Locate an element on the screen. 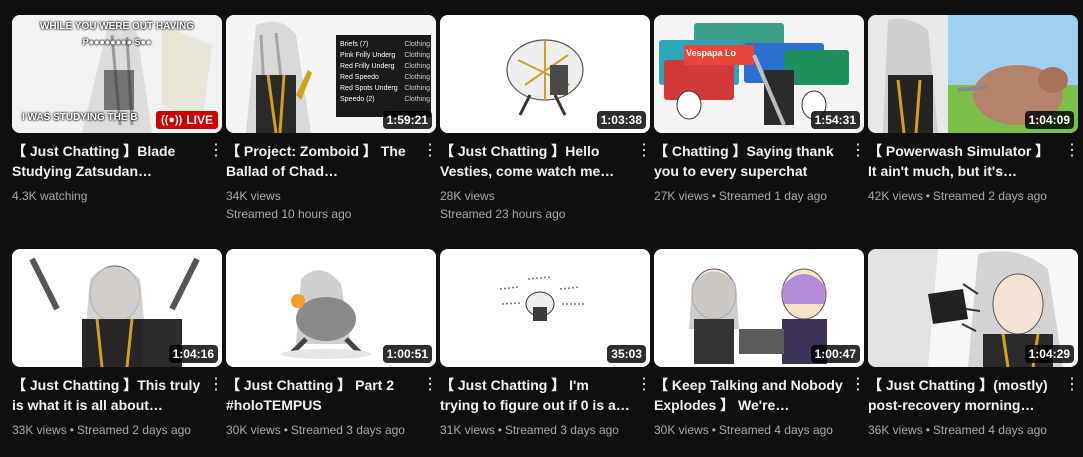 This screenshot has height=457, width=1083. stream-date: Streamed 1 day ago is located at coordinates (772, 196).